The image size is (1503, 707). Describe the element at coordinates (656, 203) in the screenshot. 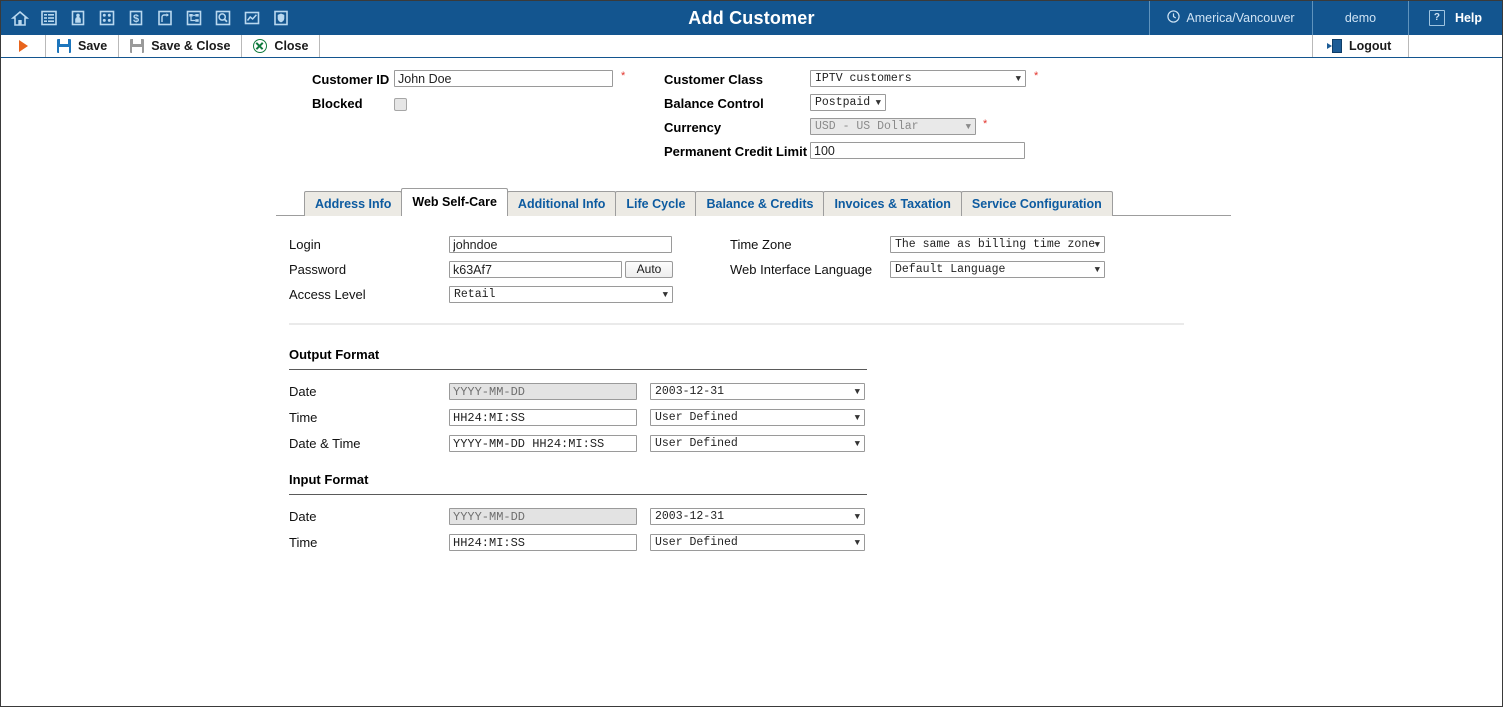

I see `tab-life-cycle: Life Cycle` at that location.